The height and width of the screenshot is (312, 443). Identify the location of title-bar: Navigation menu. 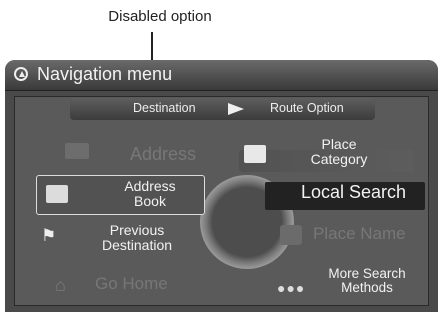
(221, 75).